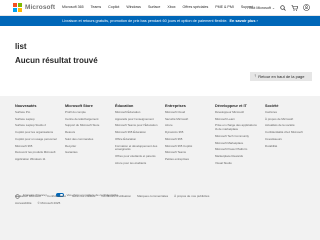 The image size is (320, 240). I want to click on back-to-top-button: ↑ Retour en haut de la page, so click(281, 76).